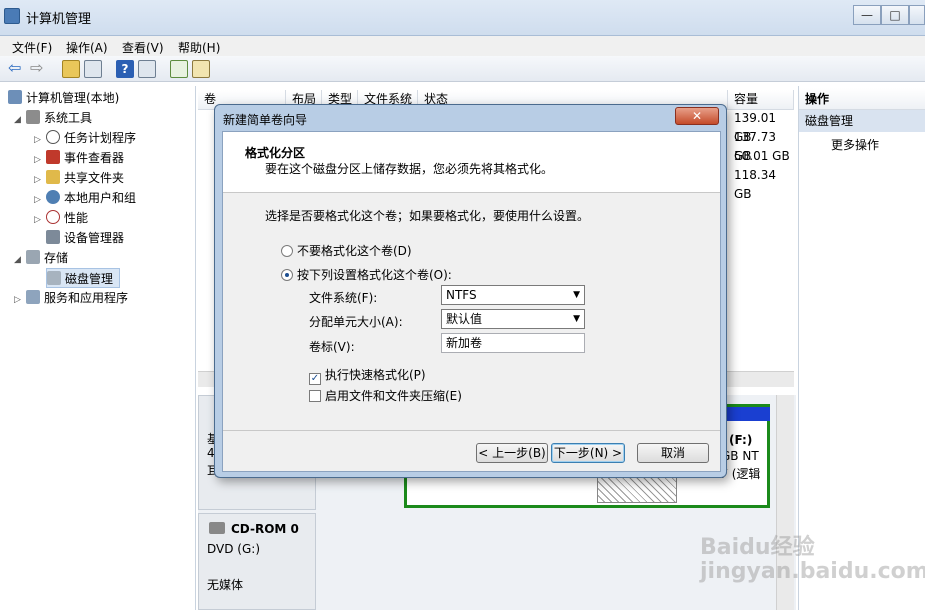  Describe the element at coordinates (217, 528) in the screenshot. I see `cdrom-drive-icon` at that location.